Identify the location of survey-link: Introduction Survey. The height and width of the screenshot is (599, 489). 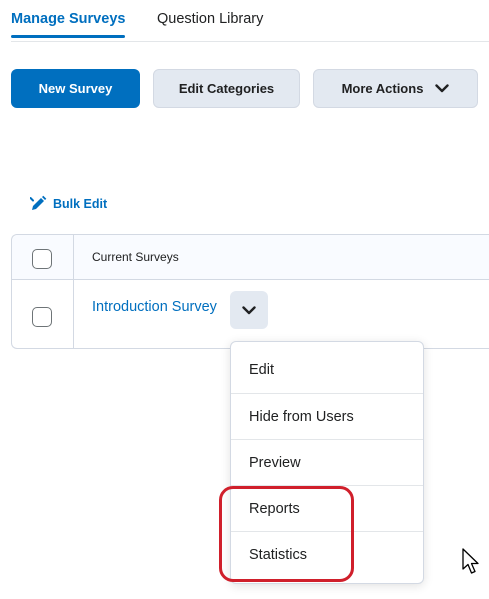
(154, 307).